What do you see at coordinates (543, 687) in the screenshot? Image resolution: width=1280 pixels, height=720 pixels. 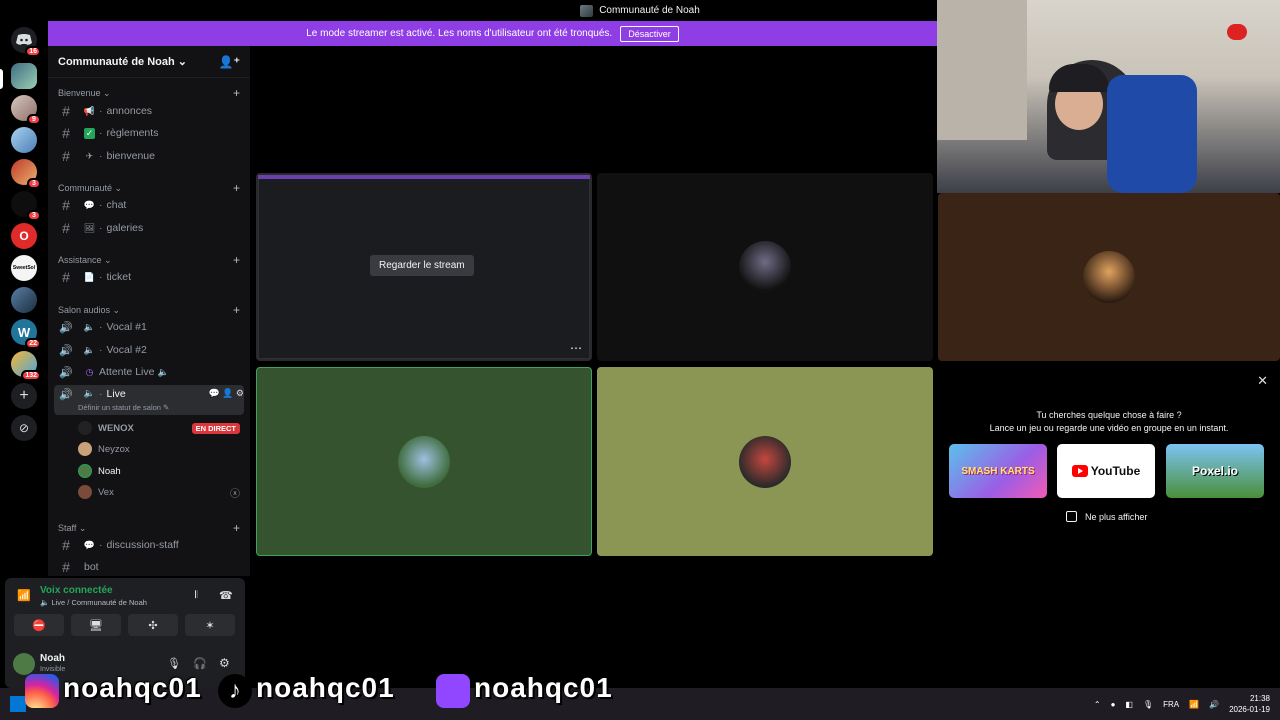 I see `twitch-handle: noahqc01` at bounding box center [543, 687].